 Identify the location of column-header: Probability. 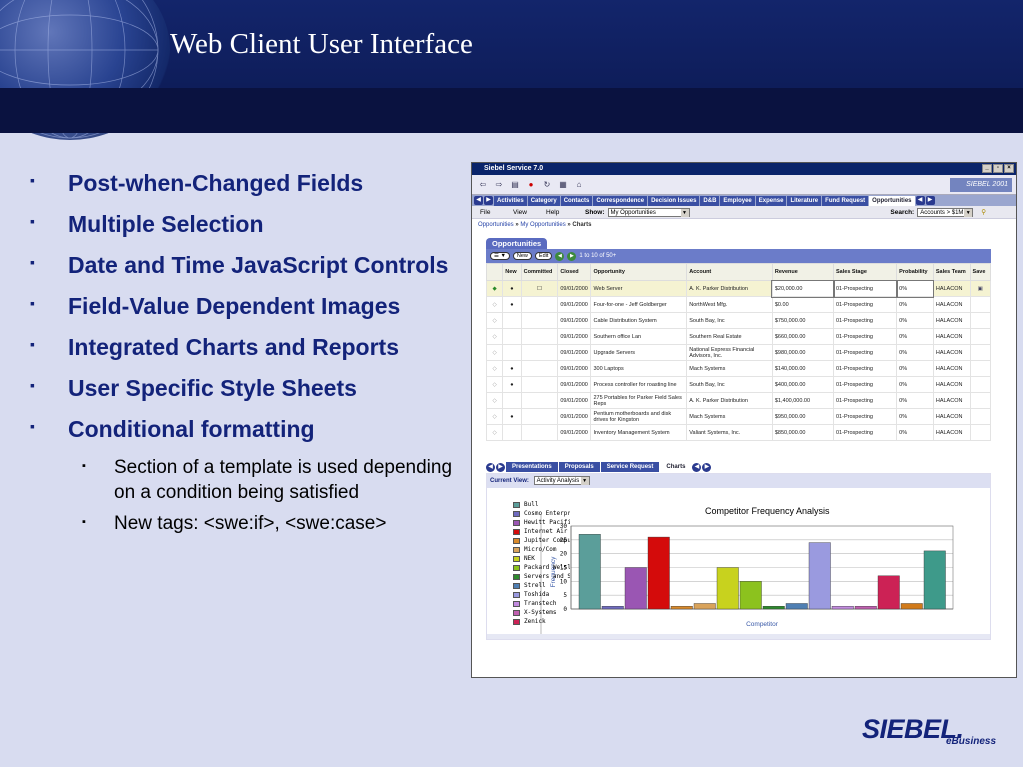
(915, 272).